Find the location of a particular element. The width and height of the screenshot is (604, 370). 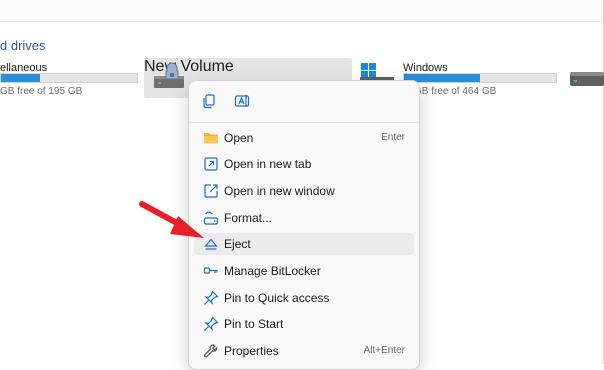

top-toolbar-strip is located at coordinates (302, 11).